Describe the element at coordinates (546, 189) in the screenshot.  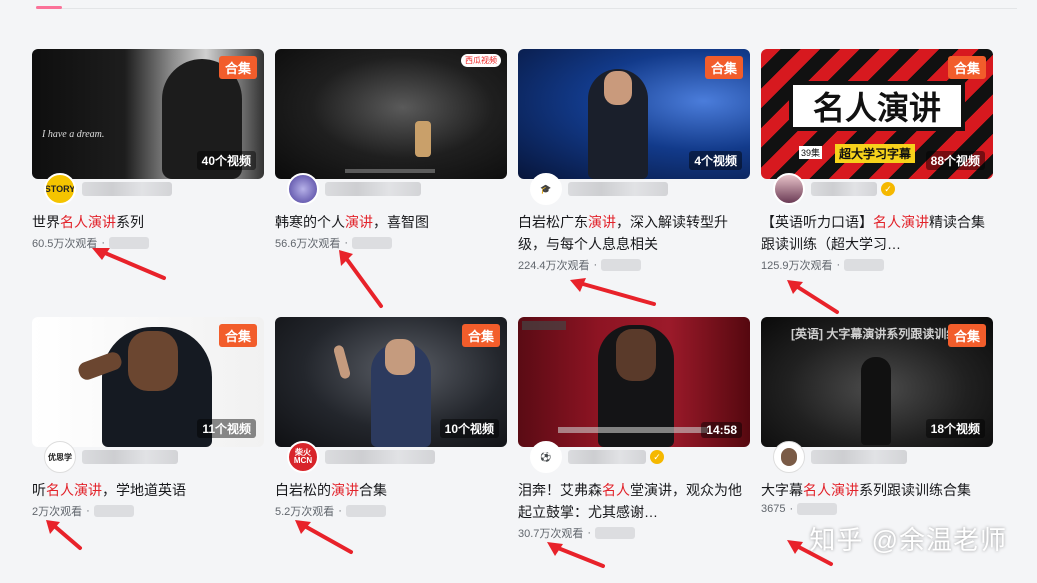
I see `graduation-cap-icon: 🎓` at that location.